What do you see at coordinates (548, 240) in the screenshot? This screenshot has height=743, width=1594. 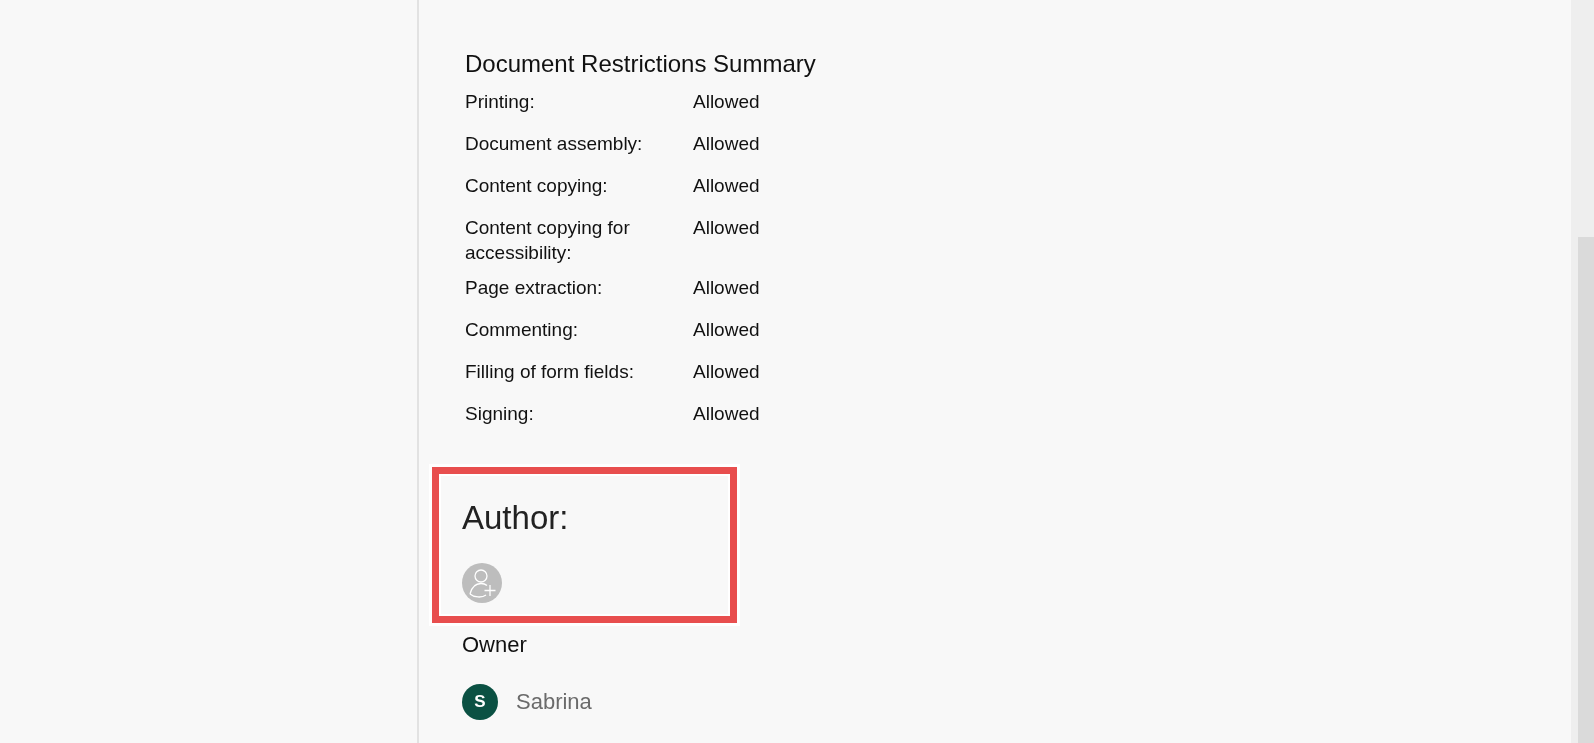 I see `restriction-label: Content copying for accessibility:` at bounding box center [548, 240].